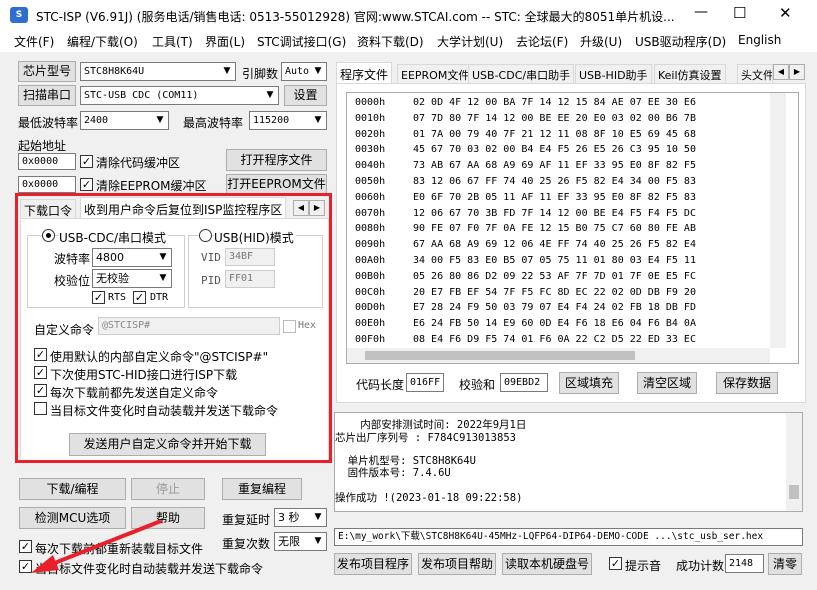 This screenshot has width=817, height=590. Describe the element at coordinates (785, 564) in the screenshot. I see `clear-count-button: 清零` at that location.